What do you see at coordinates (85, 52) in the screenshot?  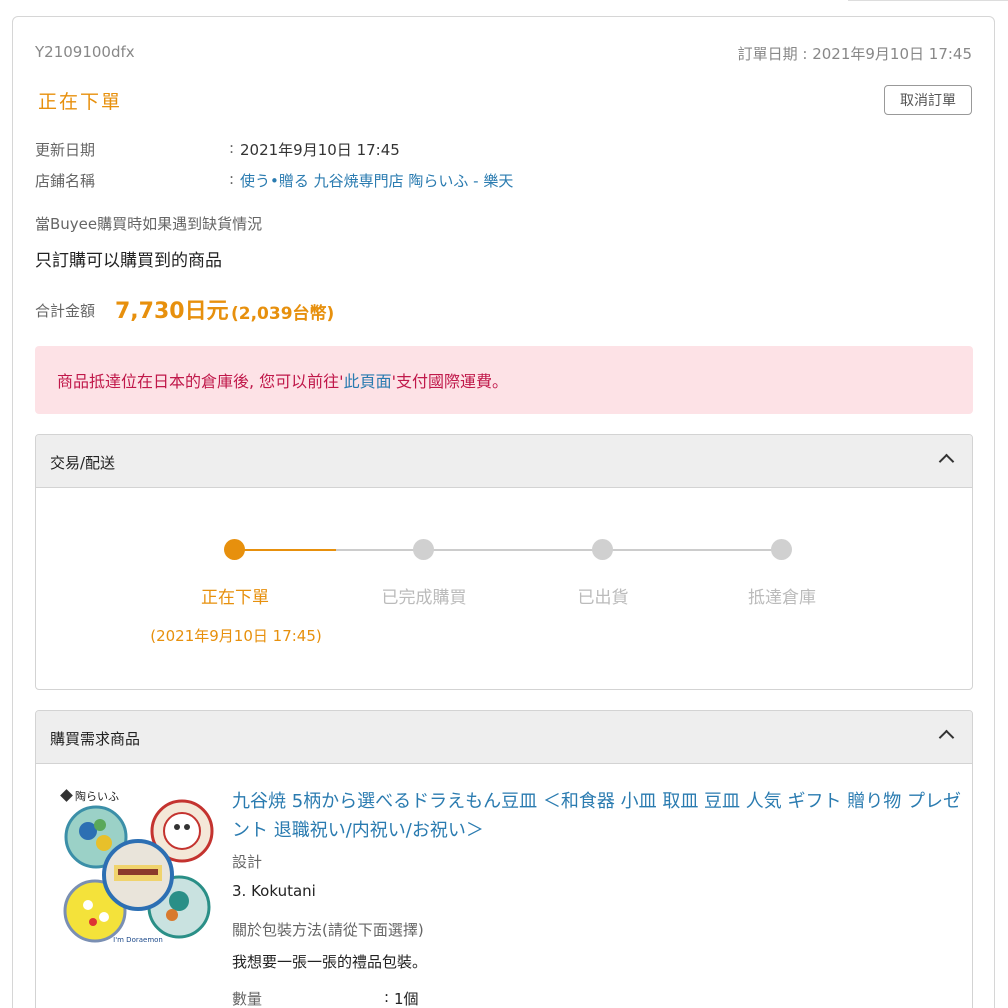 I see `order-id: Y2109100dfx` at bounding box center [85, 52].